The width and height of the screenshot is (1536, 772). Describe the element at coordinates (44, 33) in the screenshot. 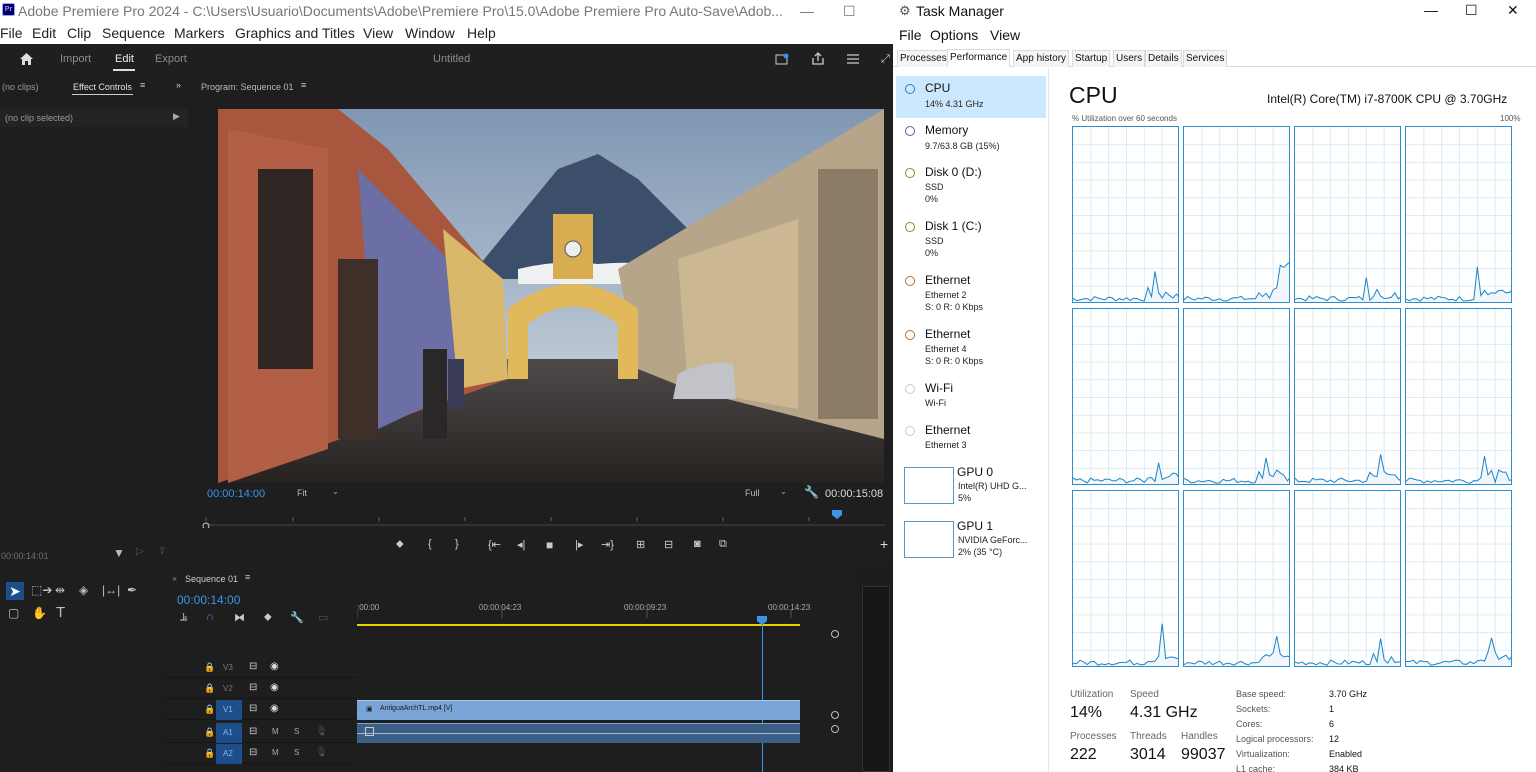

I see `menu-edit: Edit` at that location.